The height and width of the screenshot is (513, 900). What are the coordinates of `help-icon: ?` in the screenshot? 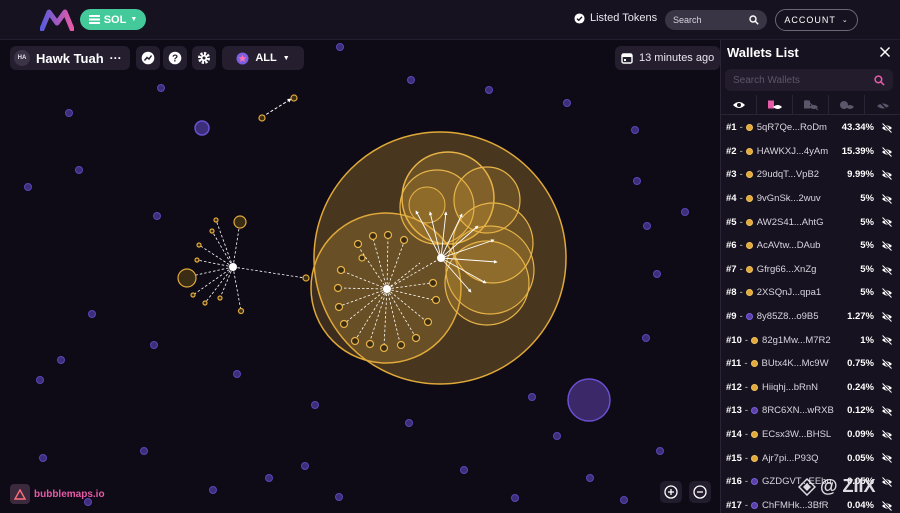 It's located at (175, 58).